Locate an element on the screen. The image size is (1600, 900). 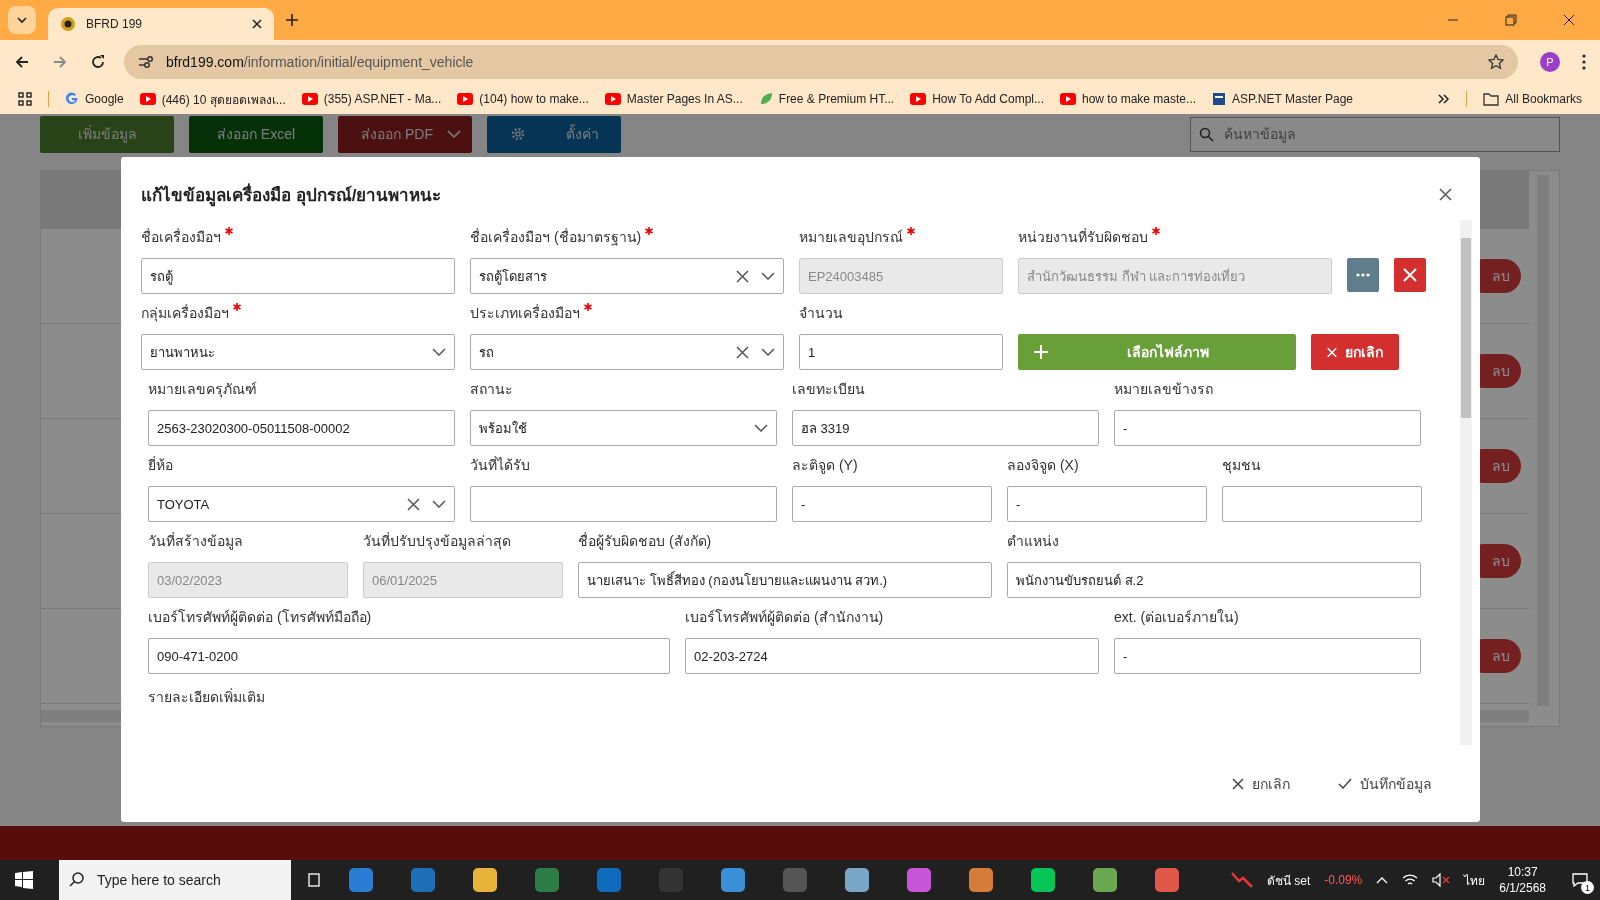
dropdown: พร้อมใช้ is located at coordinates (623, 428).